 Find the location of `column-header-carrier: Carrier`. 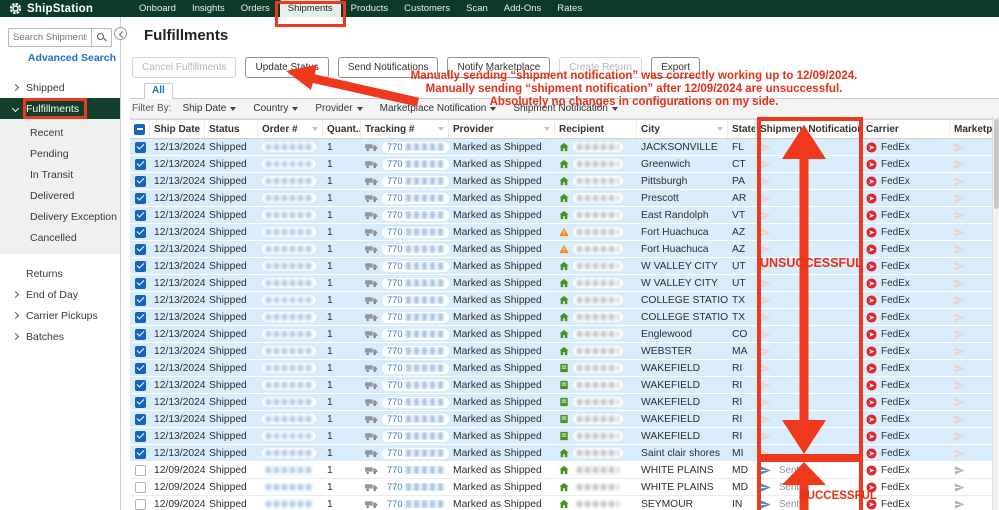

column-header-carrier: Carrier is located at coordinates (906, 129).